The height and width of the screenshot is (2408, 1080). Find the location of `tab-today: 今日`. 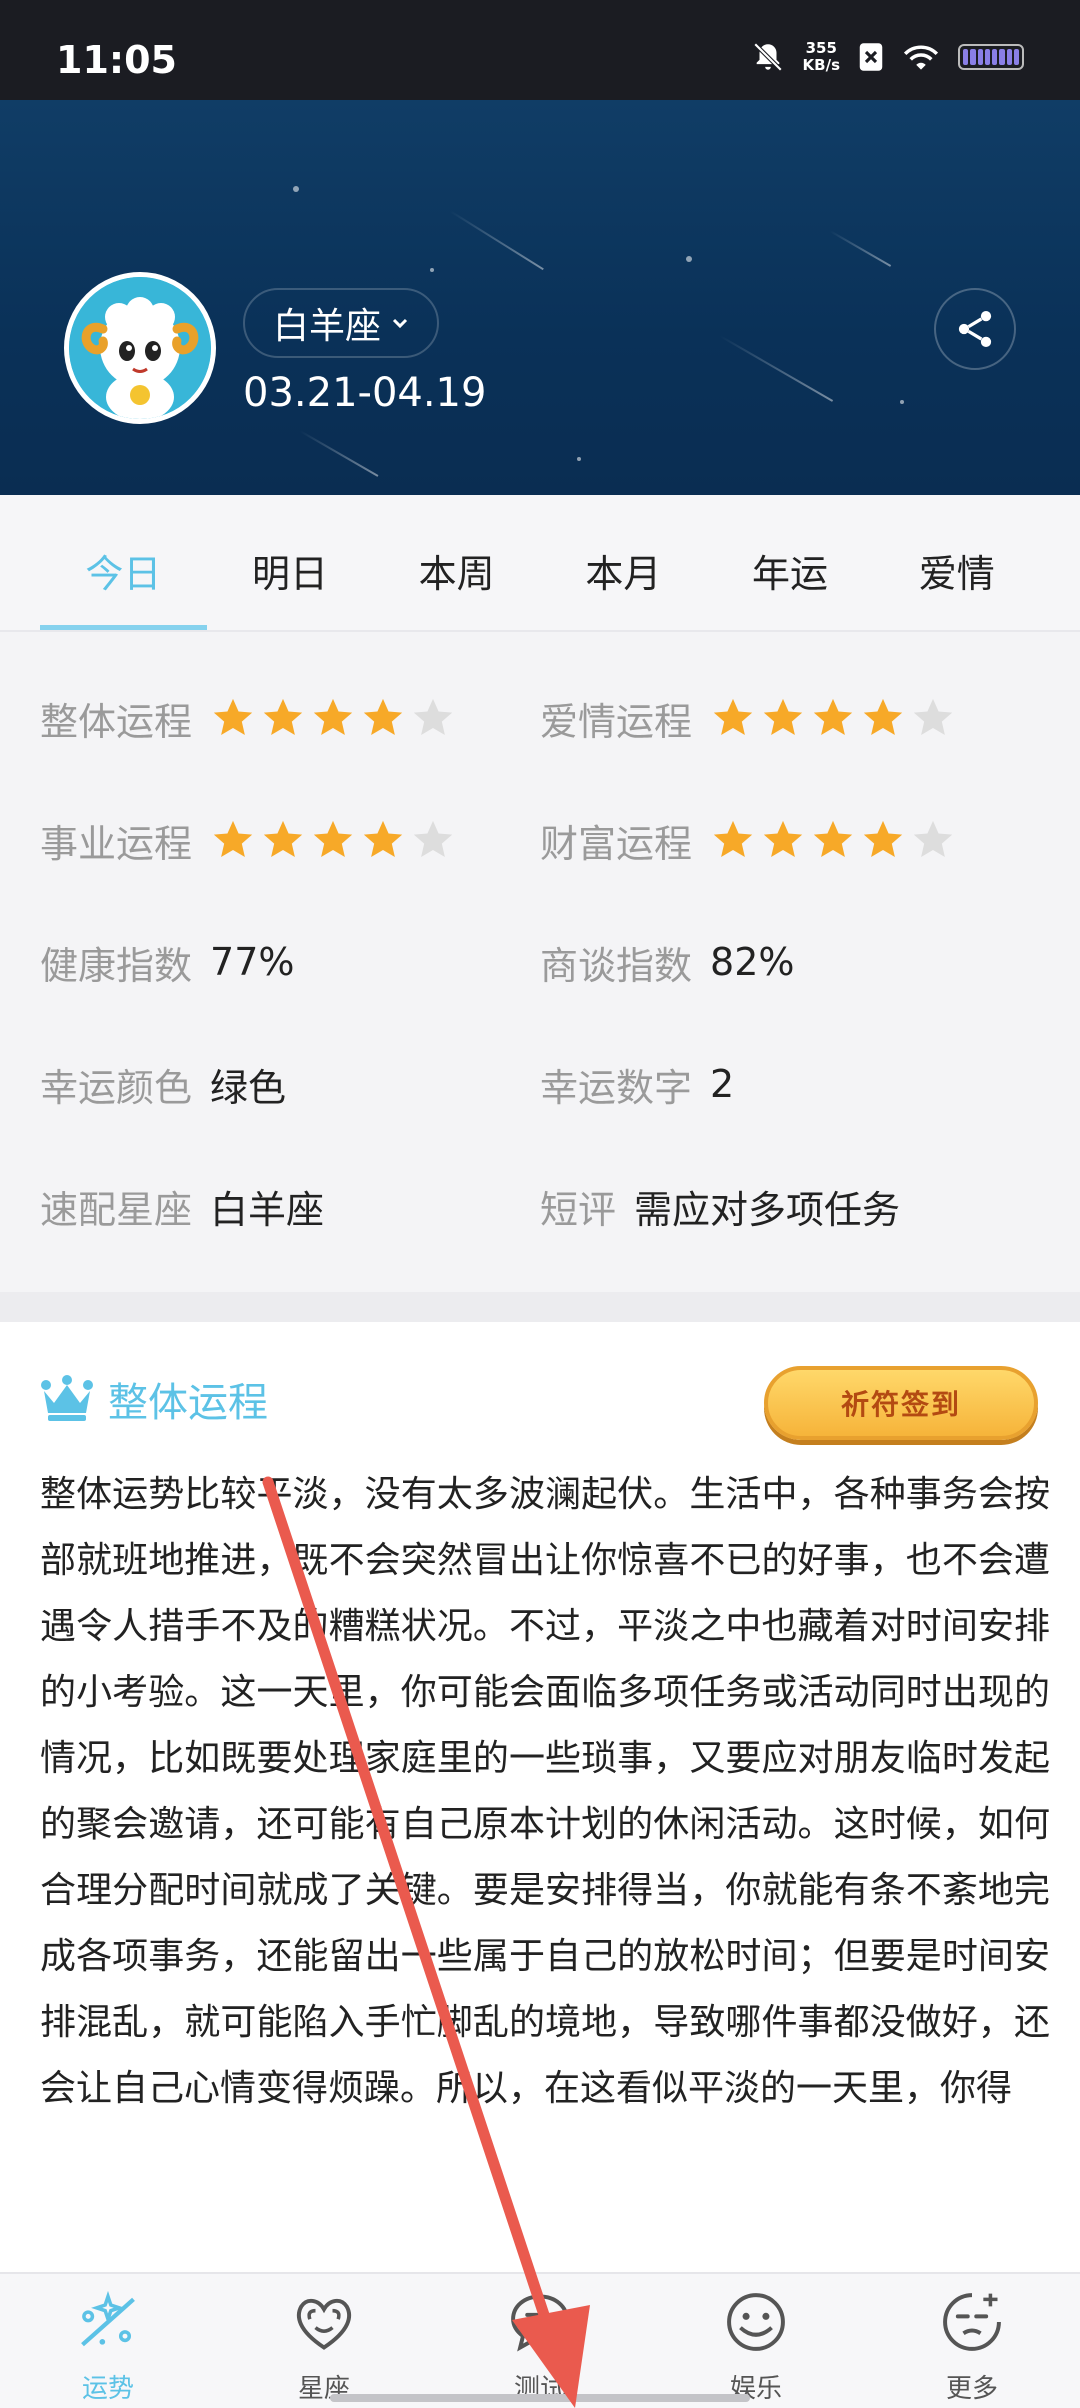

tab-today: 今日 is located at coordinates (123, 562).